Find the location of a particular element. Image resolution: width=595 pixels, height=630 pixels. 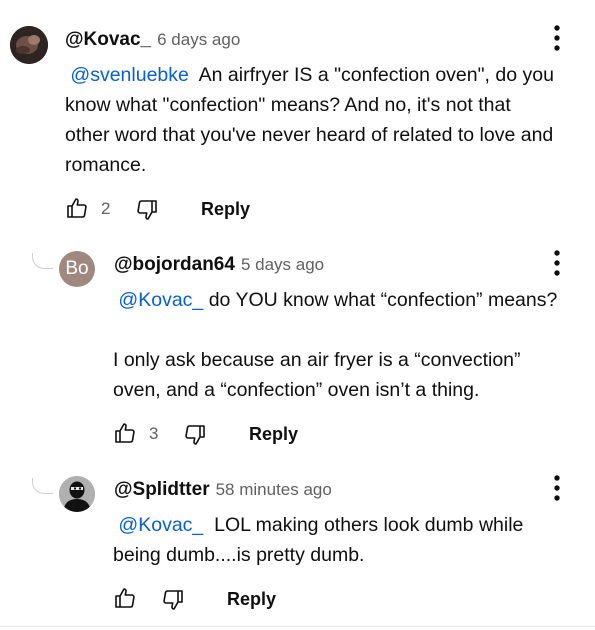

avatar-kovac is located at coordinates (29, 45).